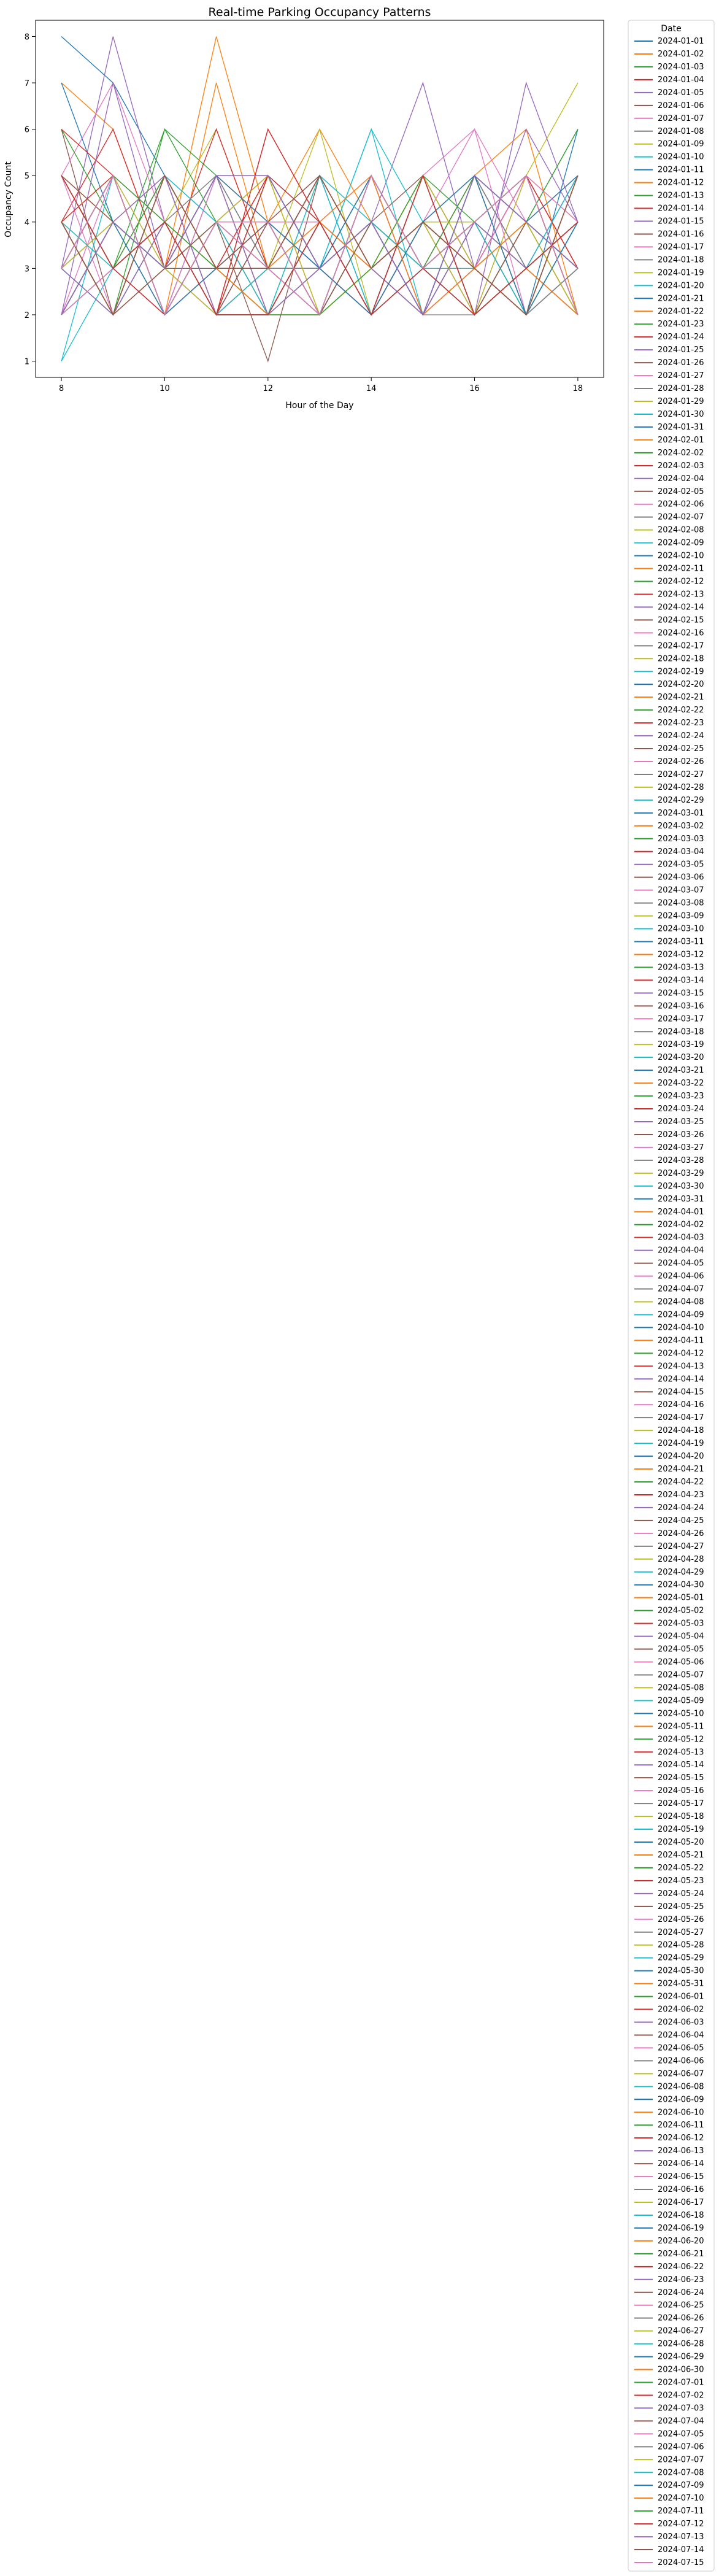 This screenshot has width=719, height=2576. What do you see at coordinates (27, 362) in the screenshot?
I see `y-tick-label: 1` at bounding box center [27, 362].